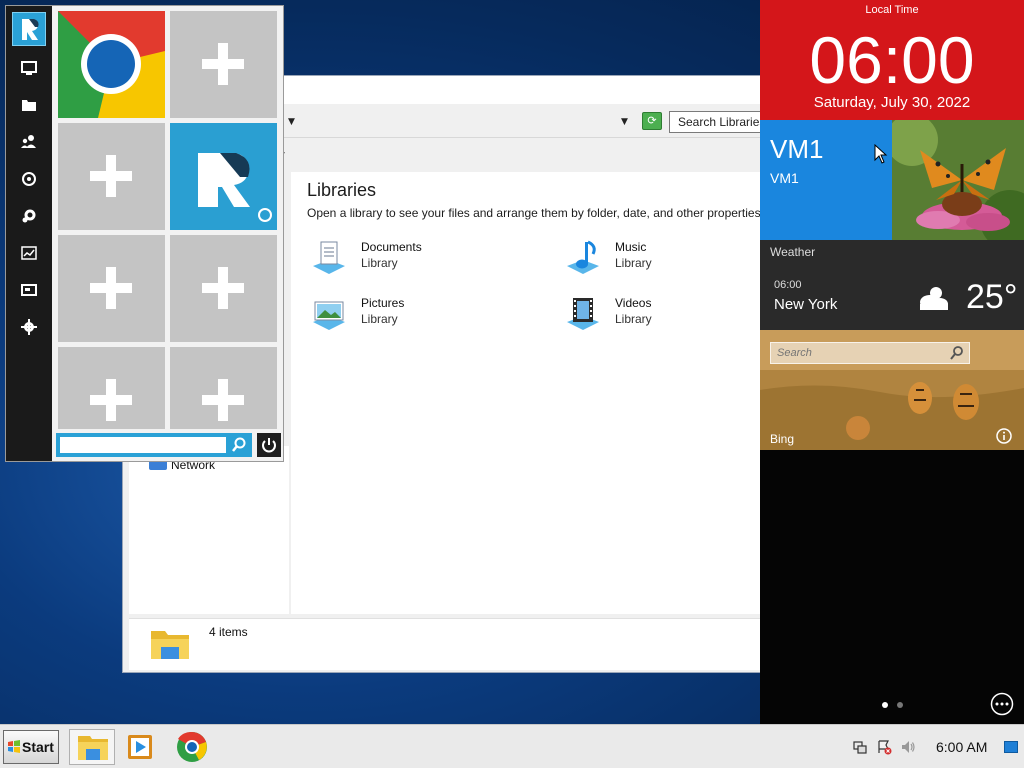 The image size is (1024, 768). Describe the element at coordinates (633, 303) in the screenshot. I see `library-name: Videos` at that location.